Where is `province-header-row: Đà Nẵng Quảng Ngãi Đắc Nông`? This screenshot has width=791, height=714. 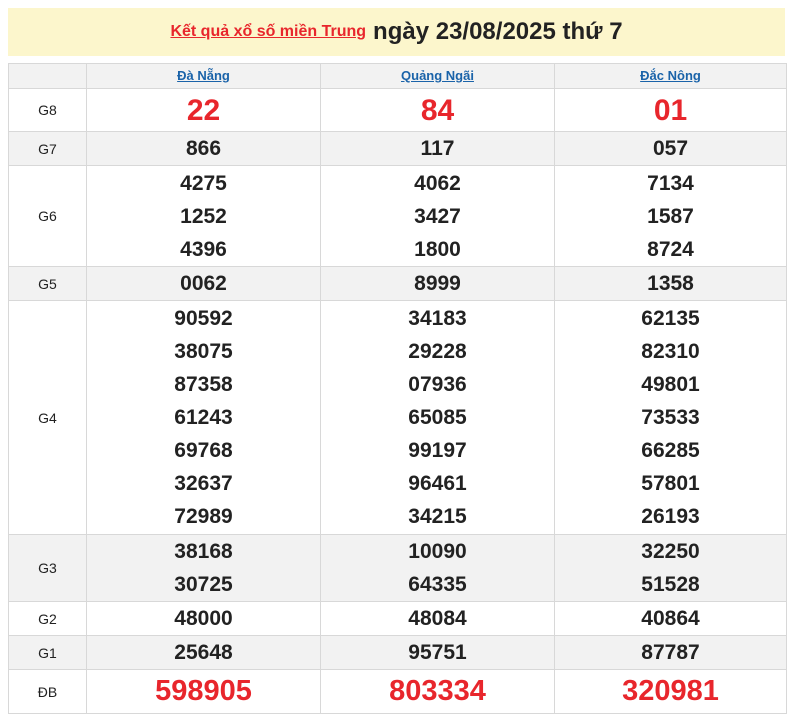
province-header-row: Đà Nẵng Quảng Ngãi Đắc Nông is located at coordinates (397, 76).